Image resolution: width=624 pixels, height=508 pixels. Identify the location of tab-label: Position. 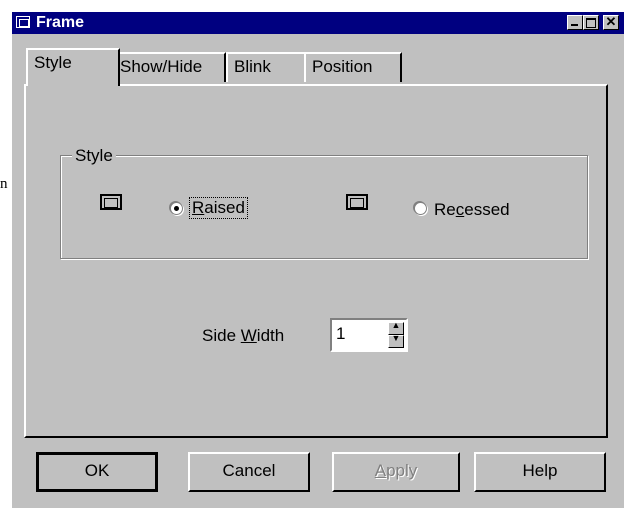
(342, 66).